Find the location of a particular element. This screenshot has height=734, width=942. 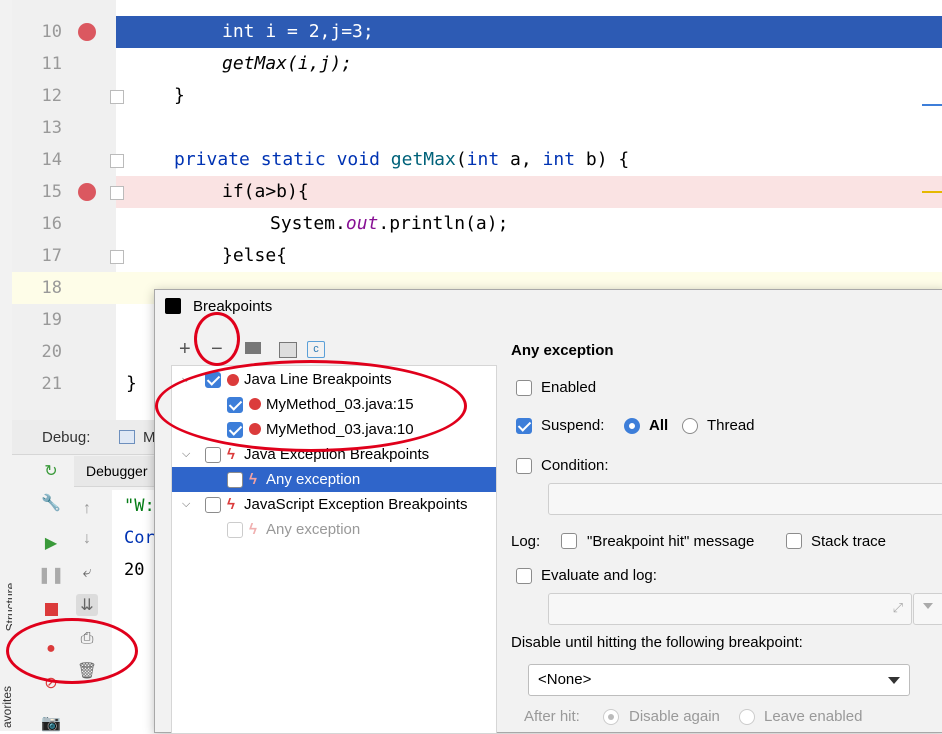

condition-checkbox is located at coordinates (524, 466).